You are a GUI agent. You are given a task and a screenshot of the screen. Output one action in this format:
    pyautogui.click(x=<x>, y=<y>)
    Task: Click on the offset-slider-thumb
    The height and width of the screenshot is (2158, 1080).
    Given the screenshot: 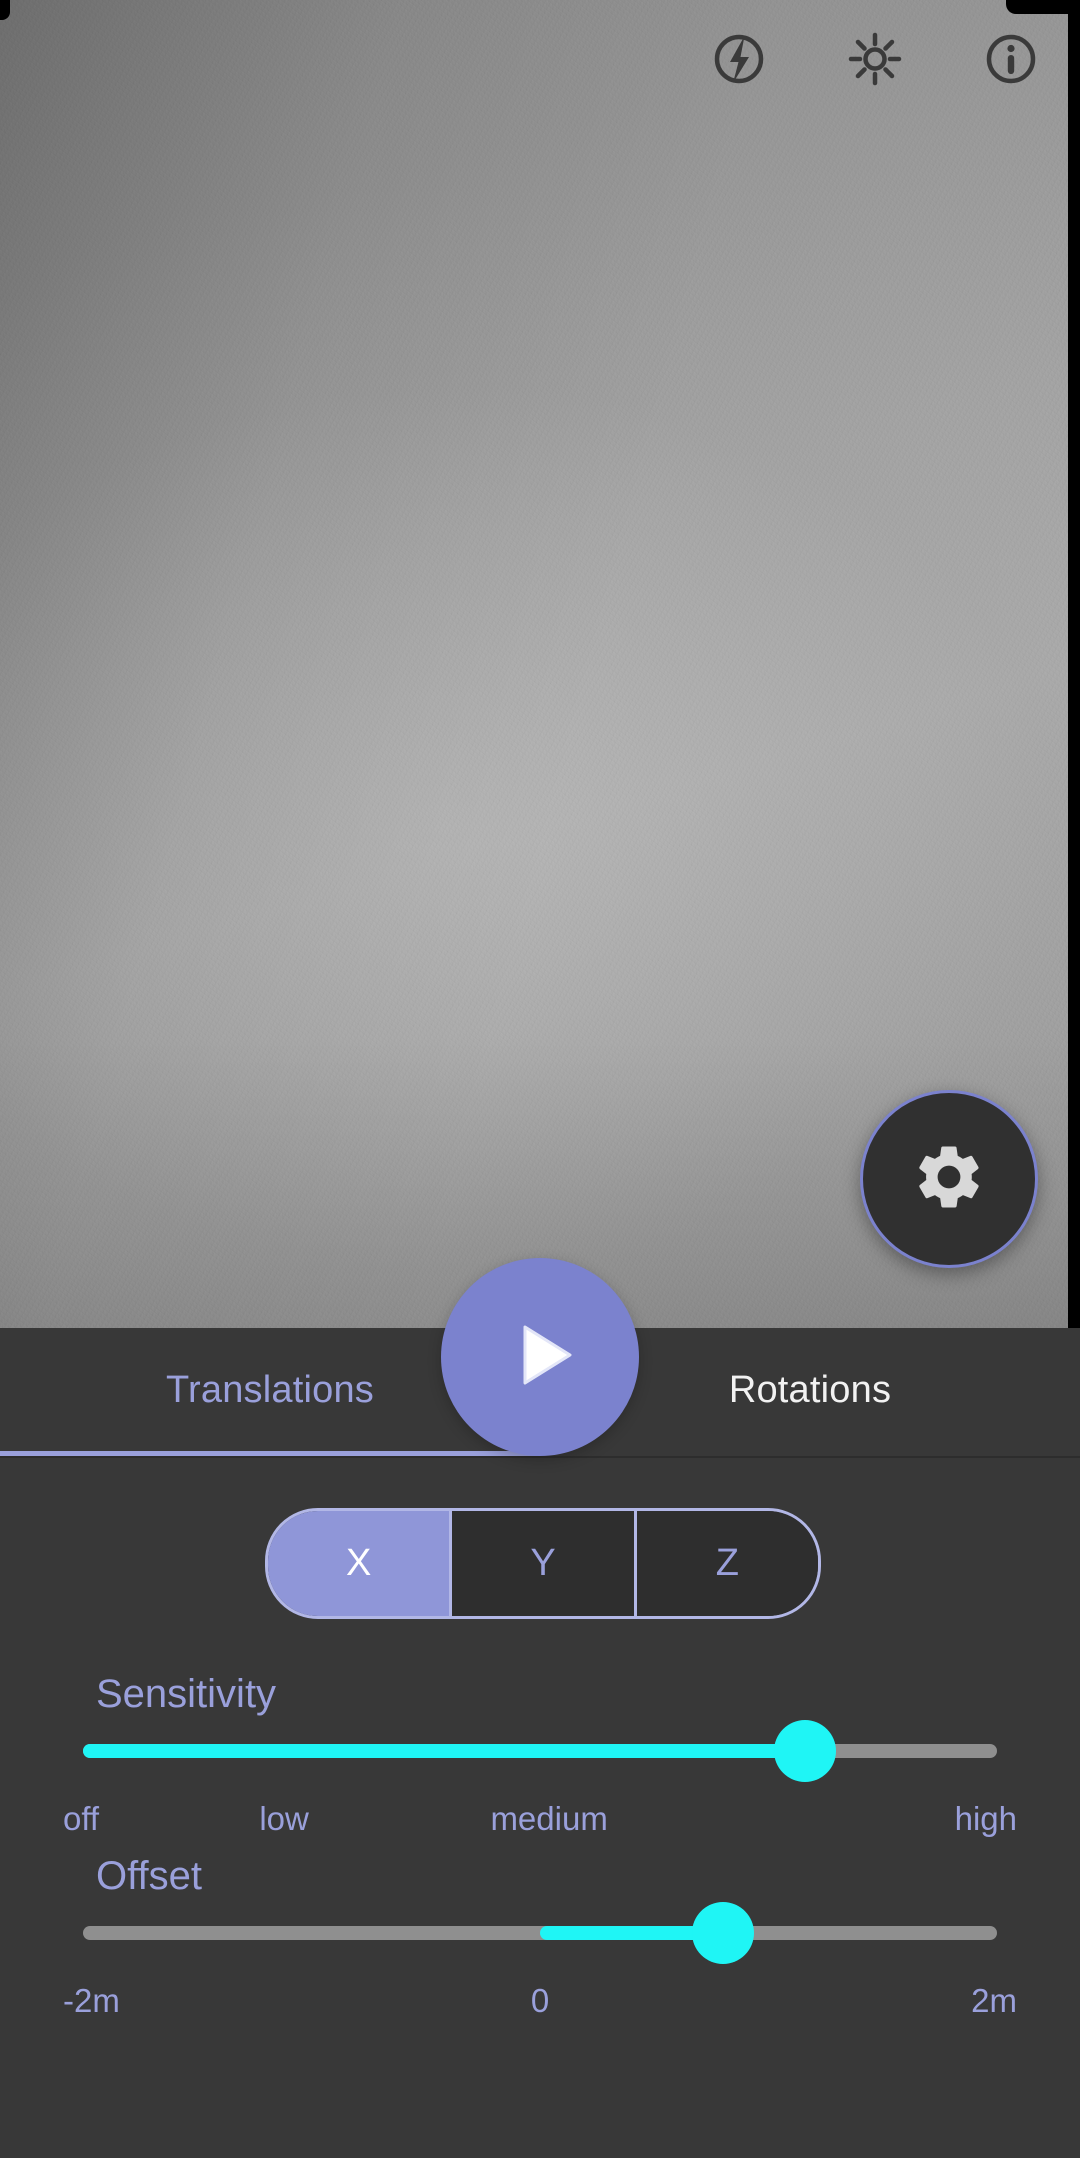 What is the action you would take?
    pyautogui.click(x=722, y=1933)
    